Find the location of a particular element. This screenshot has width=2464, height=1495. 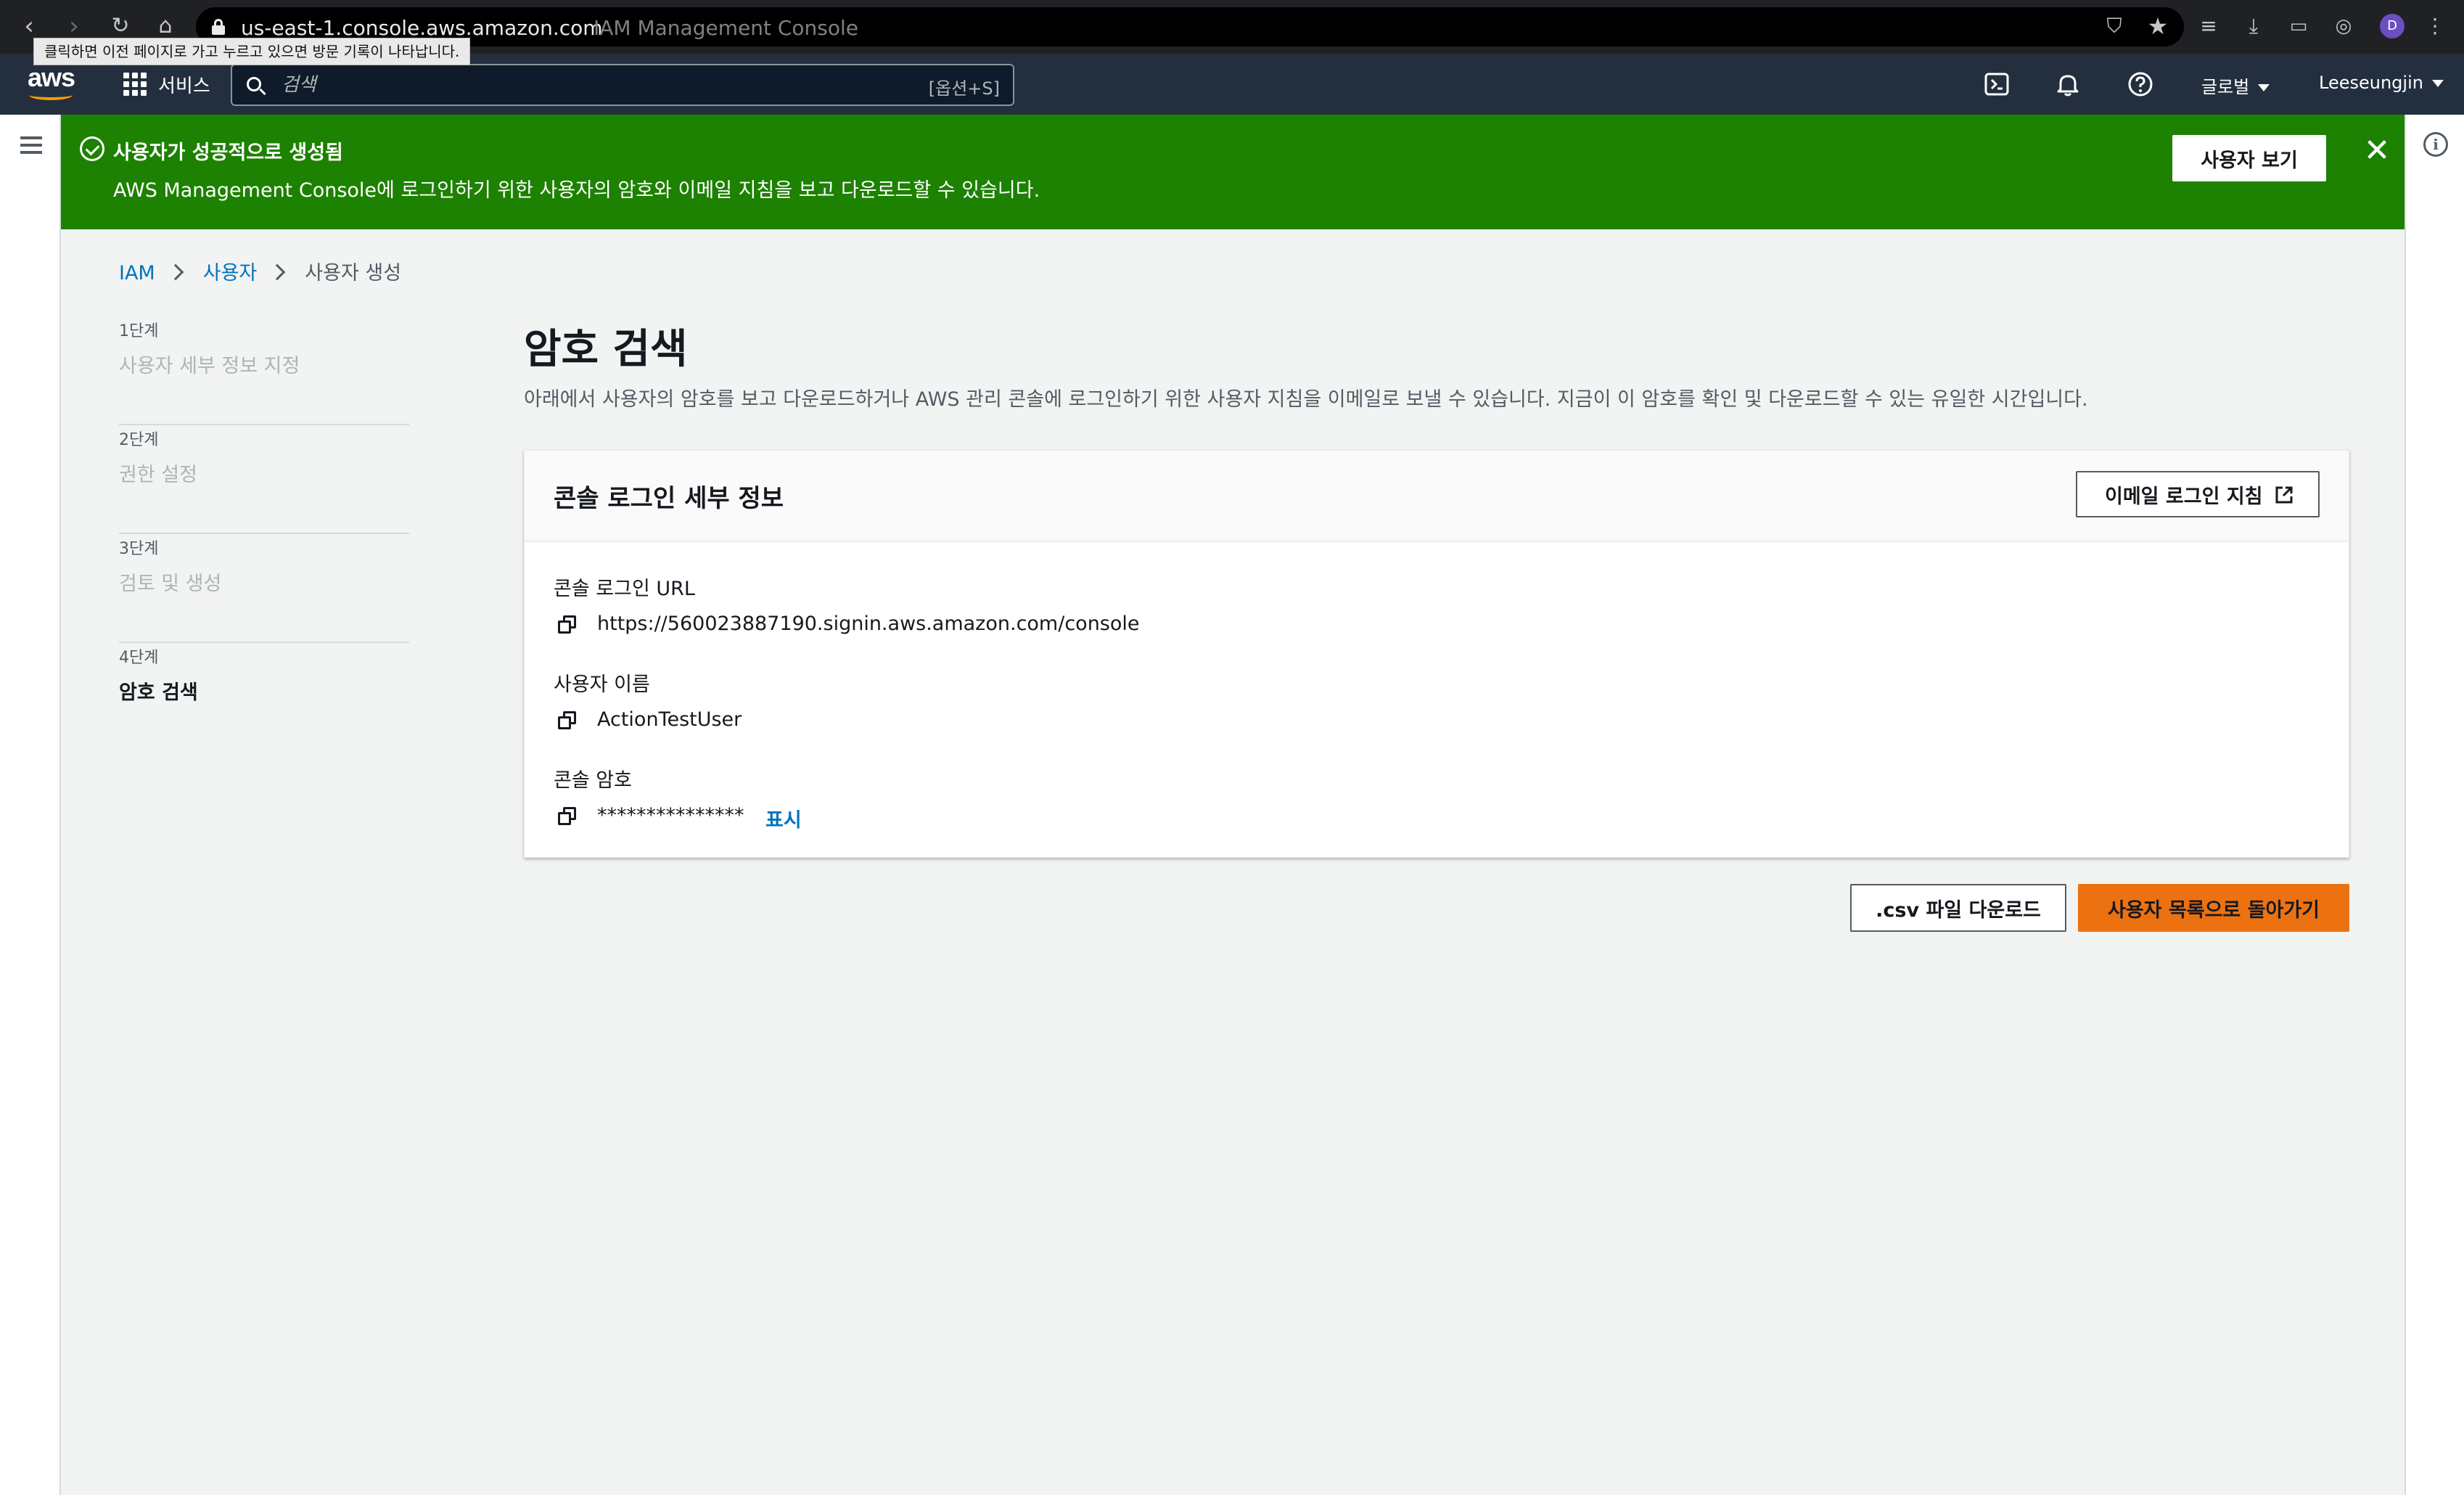

download-csv-button: .csv 파일 다운로드 is located at coordinates (1958, 908).